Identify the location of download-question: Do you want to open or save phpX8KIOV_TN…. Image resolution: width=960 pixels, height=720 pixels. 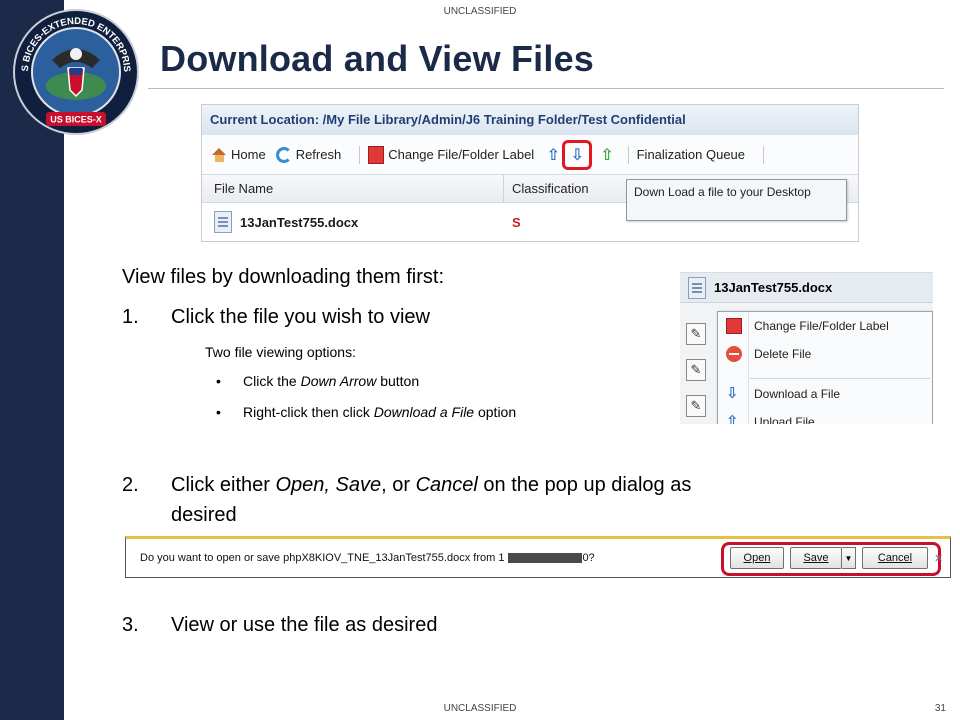
(367, 558).